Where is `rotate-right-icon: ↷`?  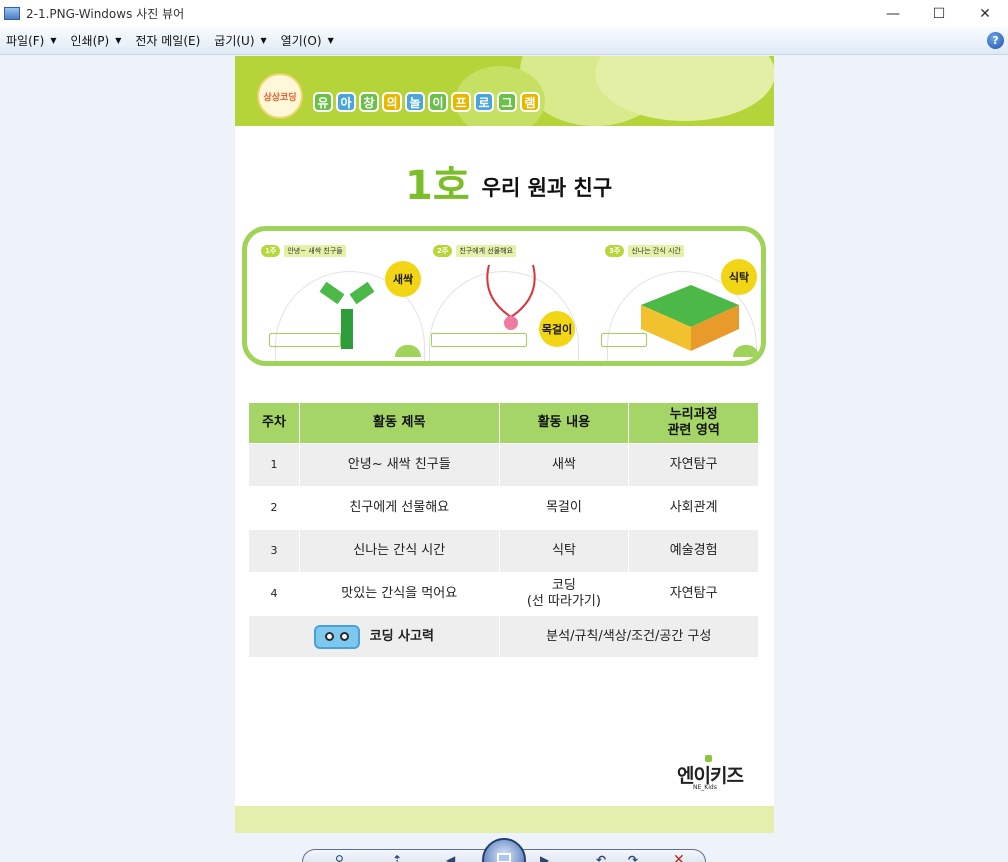
rotate-right-icon: ↷ is located at coordinates (633, 857).